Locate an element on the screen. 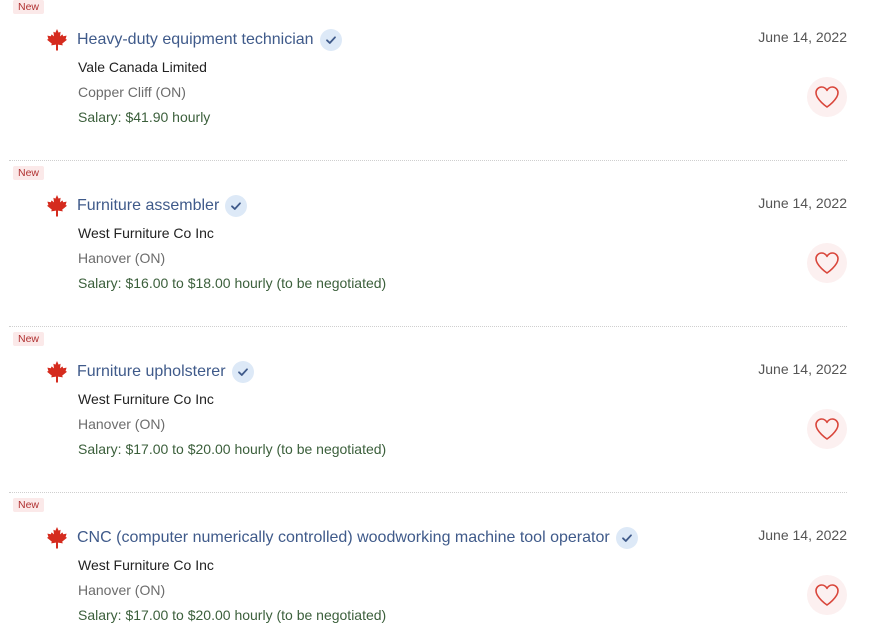  job-title-link: Furniture upholsterer is located at coordinates (151, 372).